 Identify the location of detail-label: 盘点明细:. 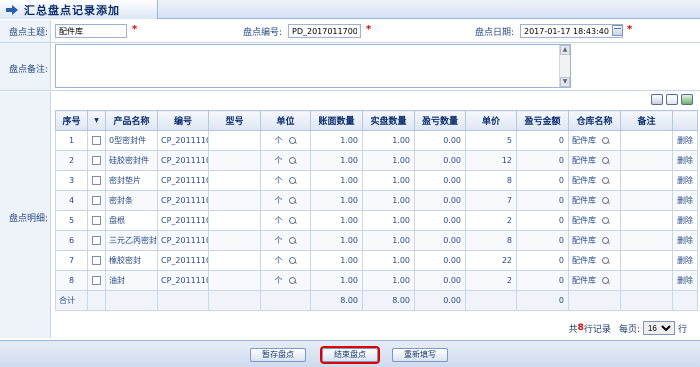
(28, 219).